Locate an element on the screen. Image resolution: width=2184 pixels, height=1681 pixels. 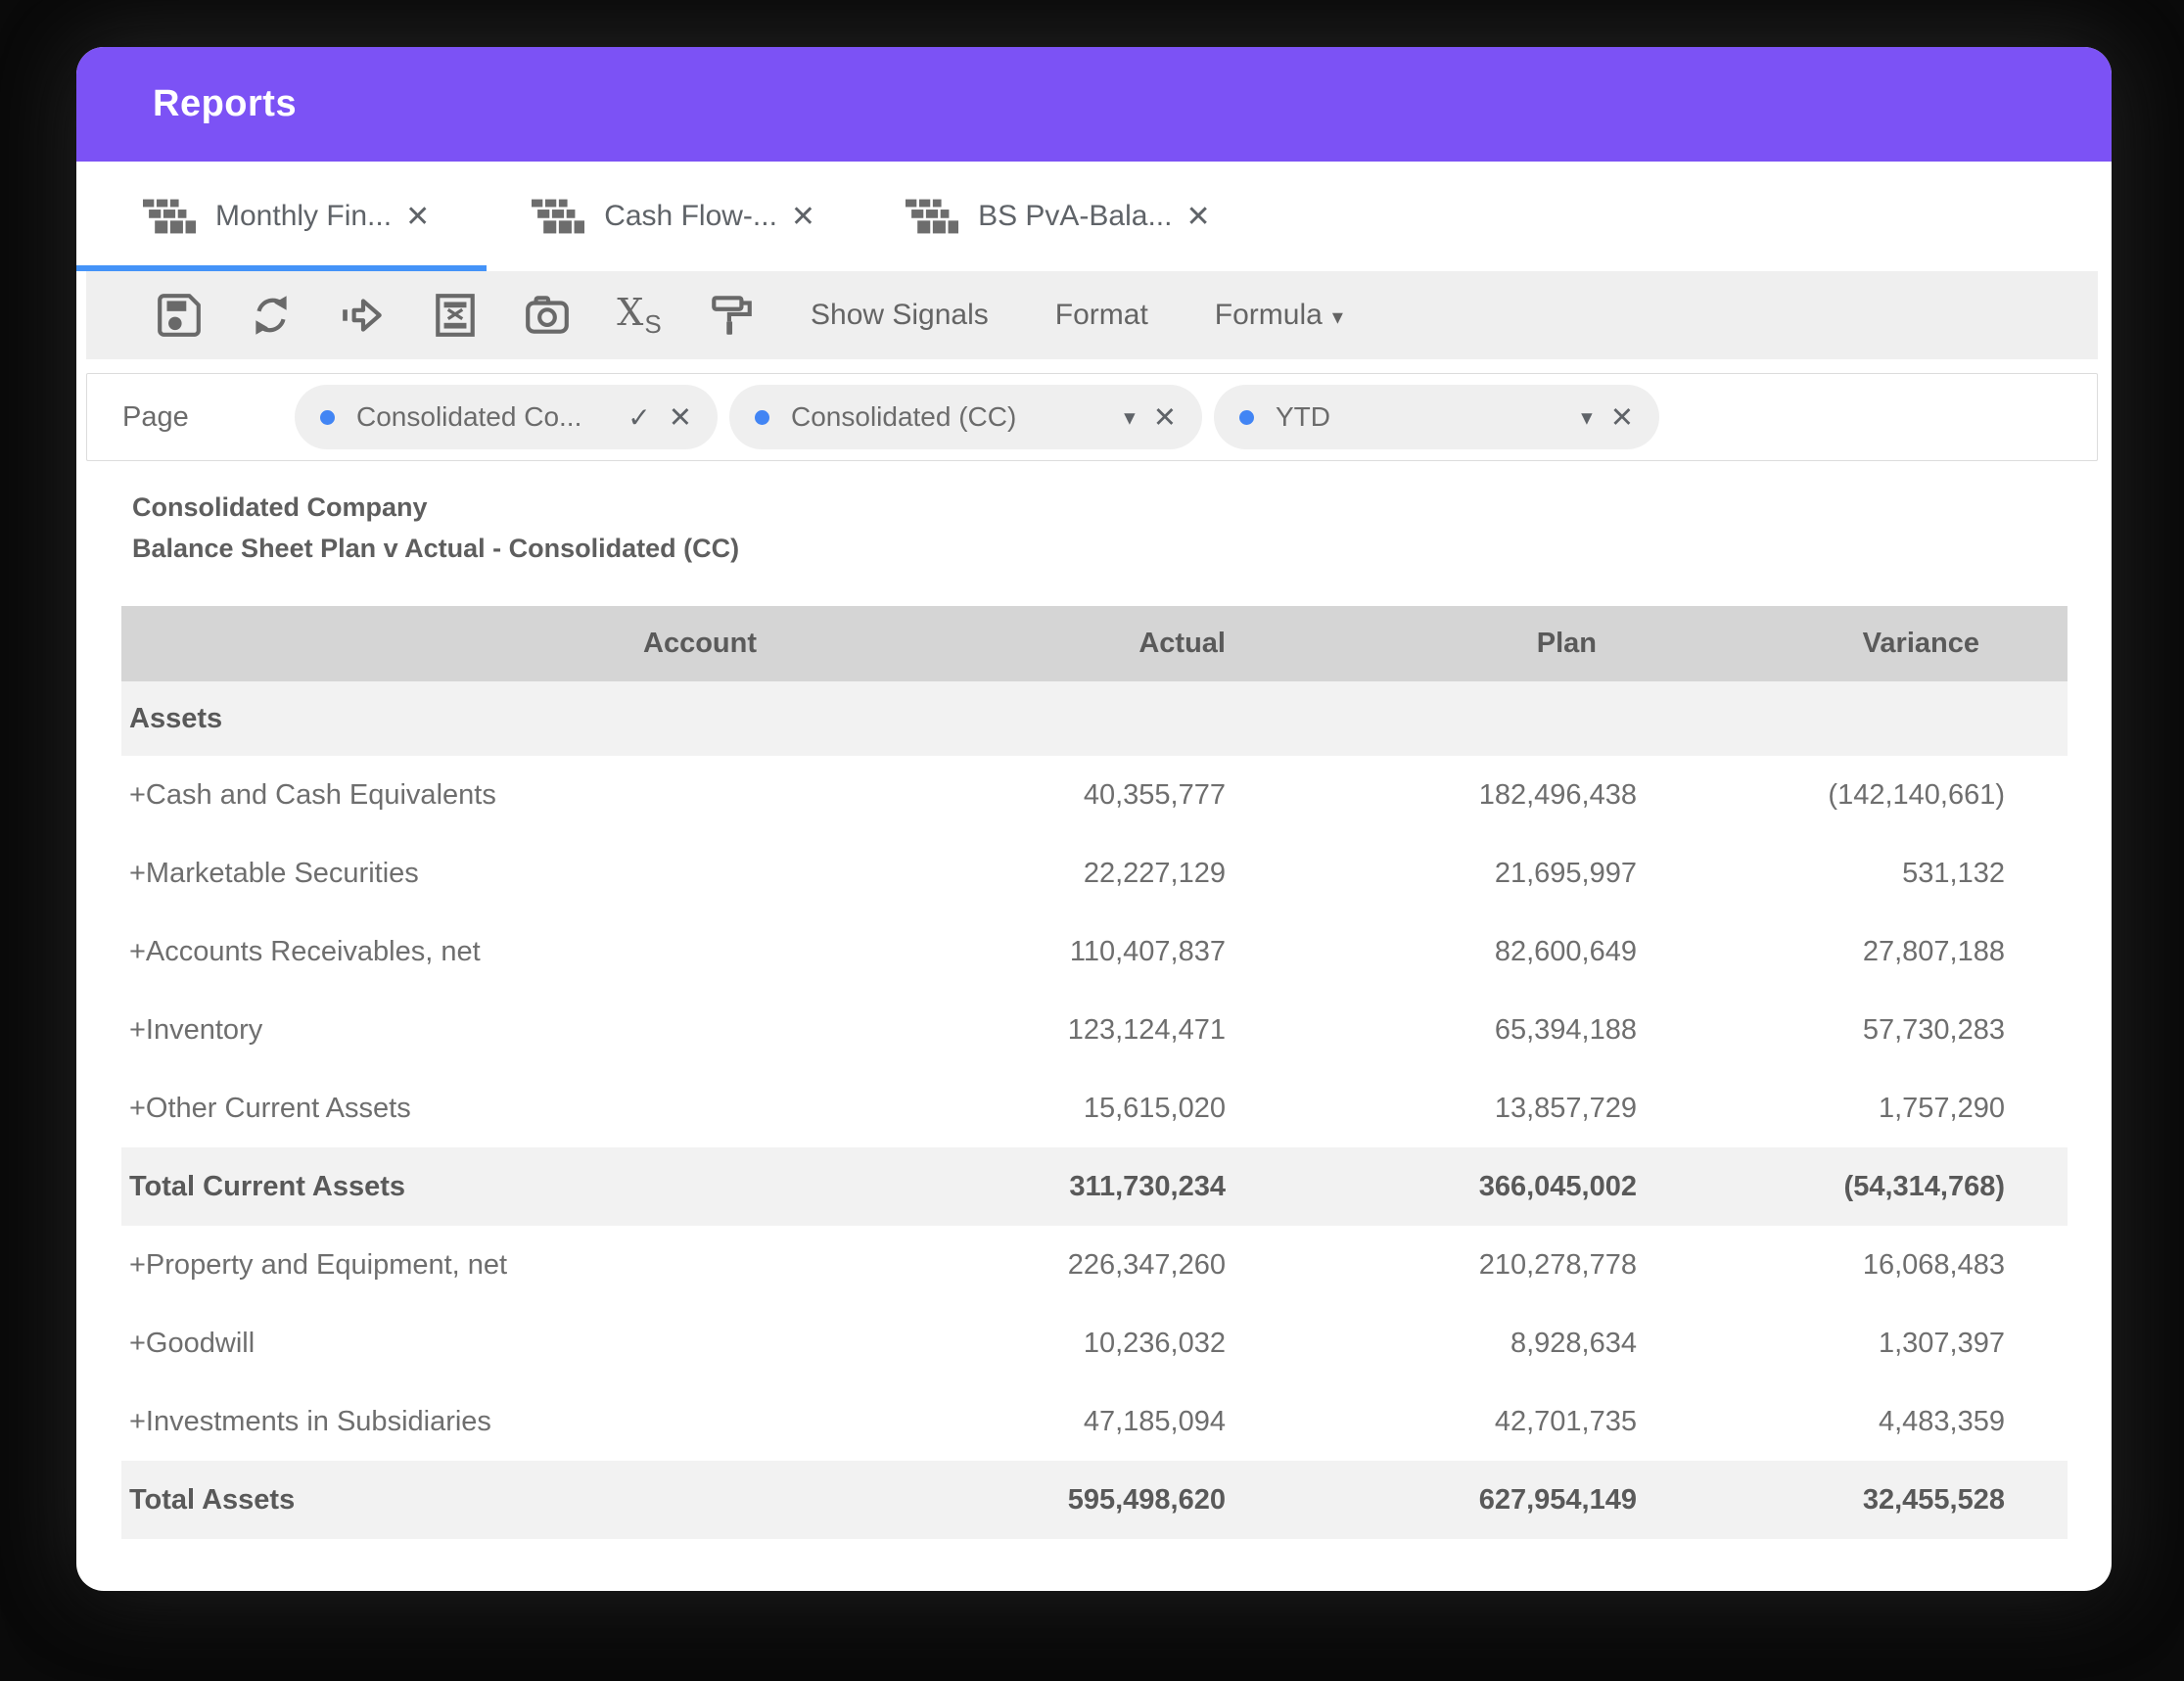
account-expand-label: +Goodwill is located at coordinates (555, 1344).